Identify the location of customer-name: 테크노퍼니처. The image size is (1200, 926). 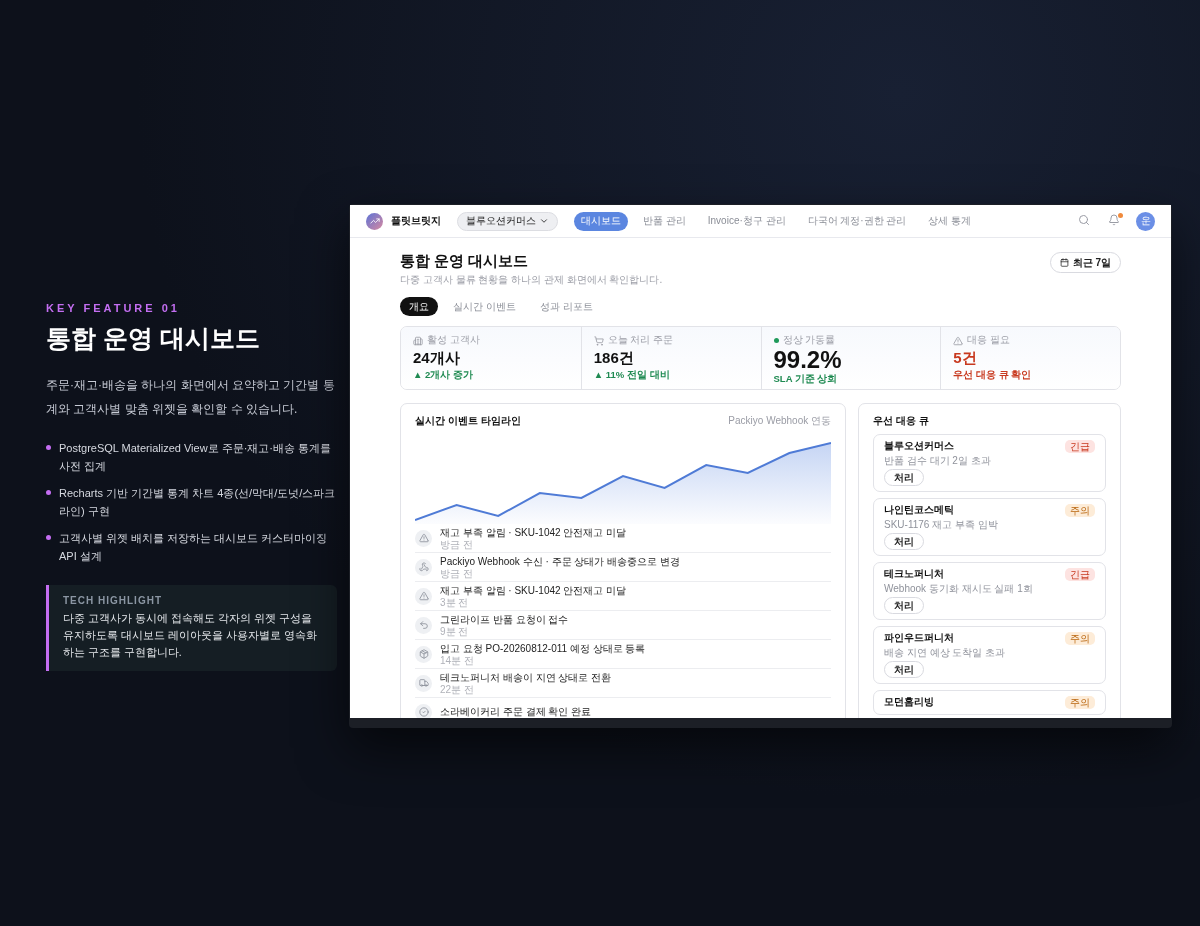
(914, 574).